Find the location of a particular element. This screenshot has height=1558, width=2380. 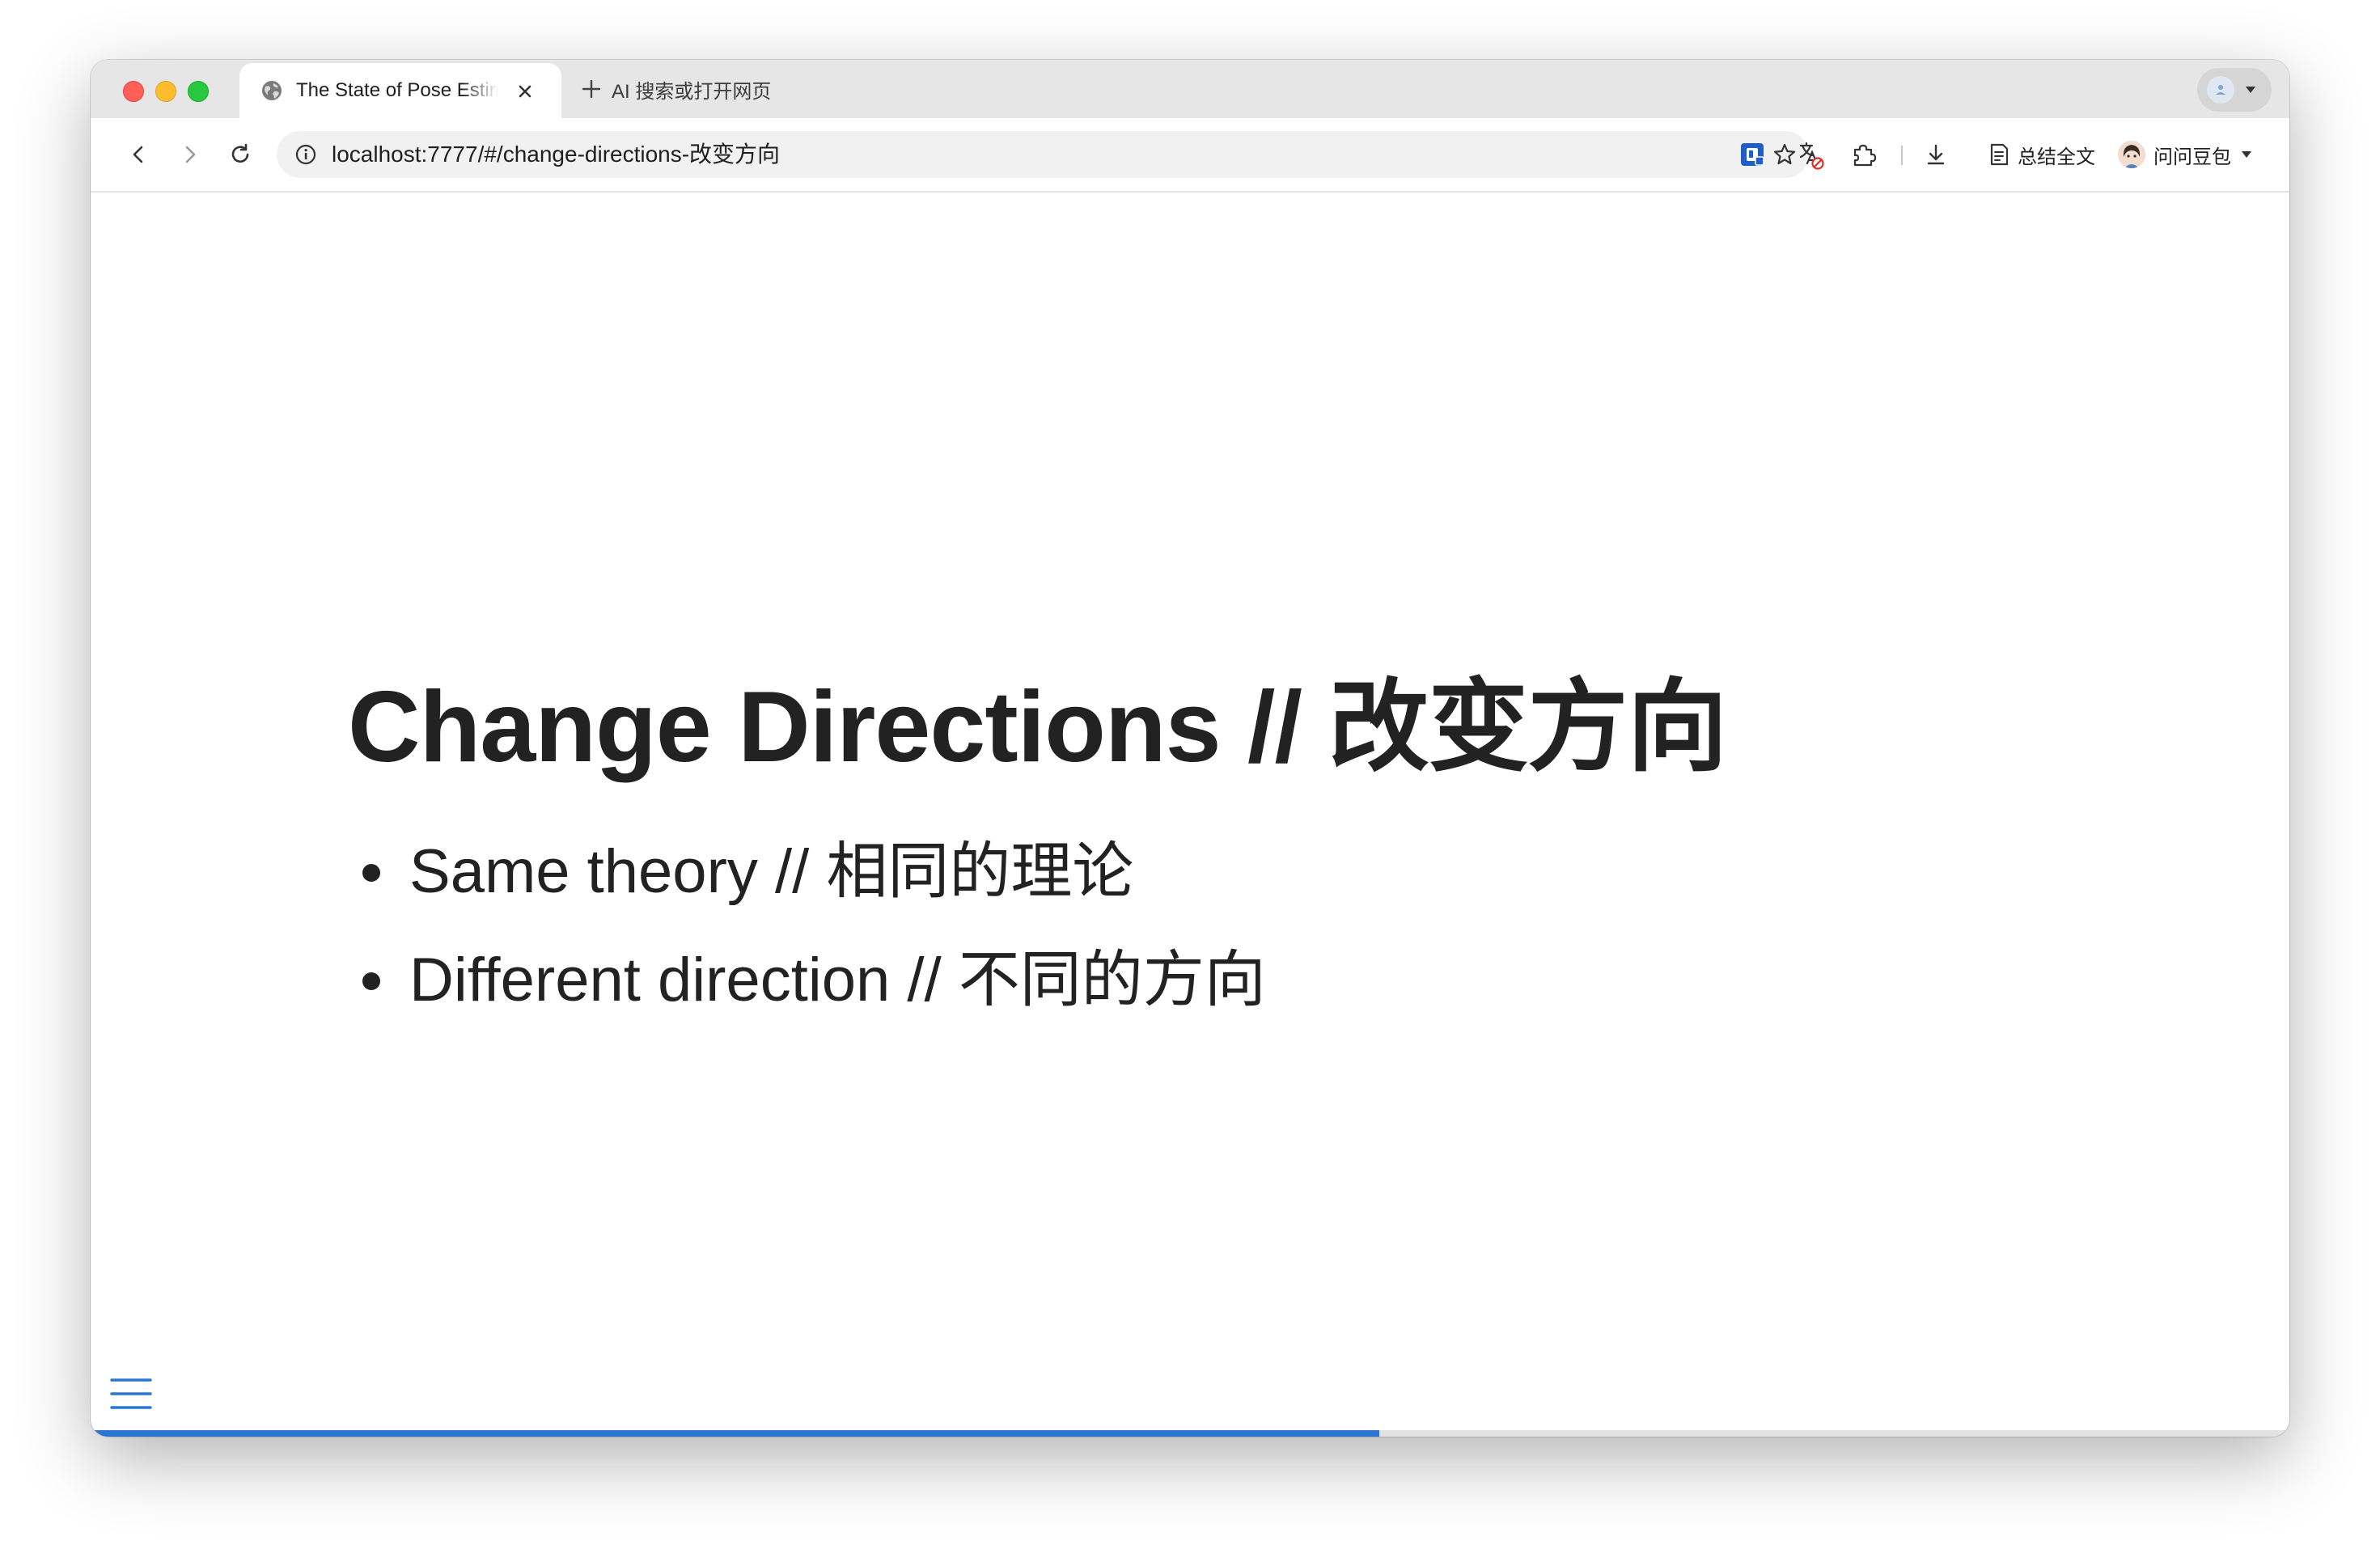

info-icon is located at coordinates (305, 154).